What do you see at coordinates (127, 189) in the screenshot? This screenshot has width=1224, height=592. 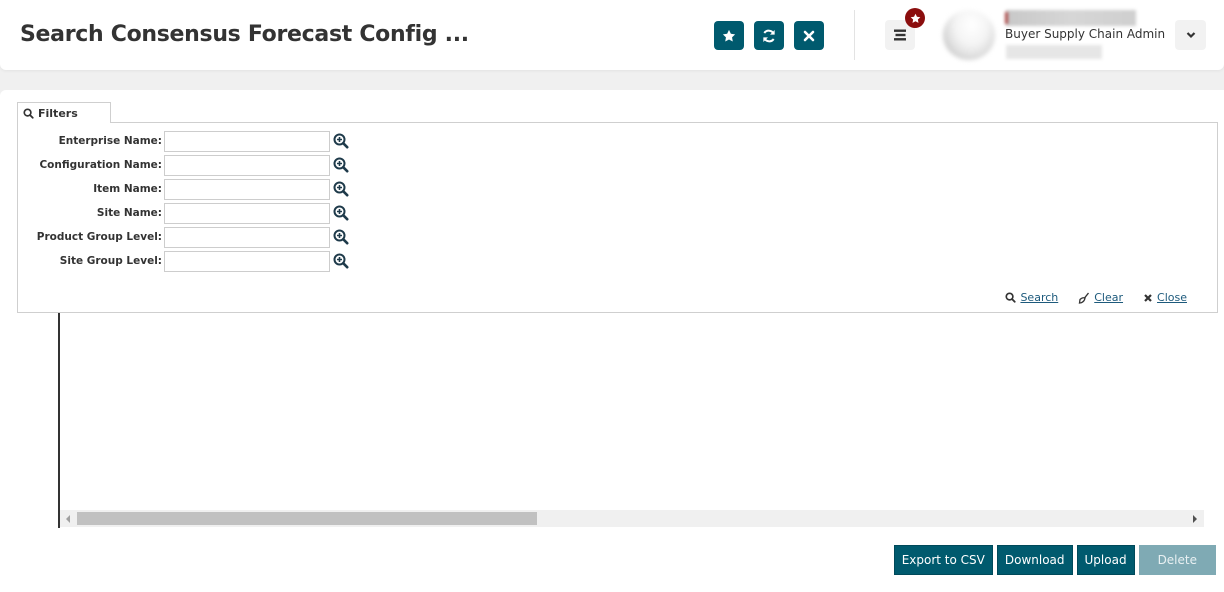 I see `item-name-label: Item Name:` at bounding box center [127, 189].